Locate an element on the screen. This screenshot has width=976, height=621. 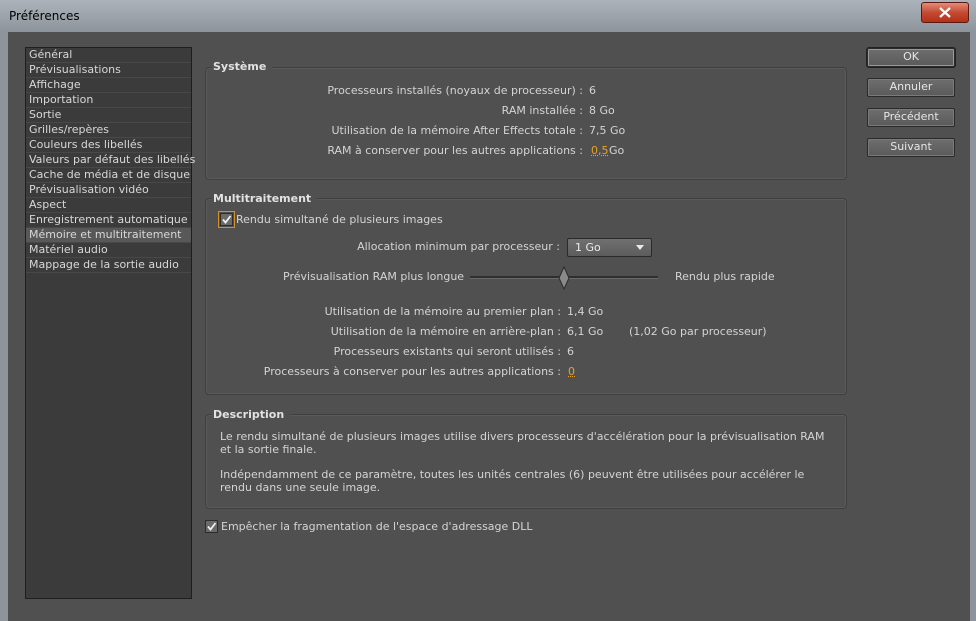
category-display: Affichage is located at coordinates (108, 85).